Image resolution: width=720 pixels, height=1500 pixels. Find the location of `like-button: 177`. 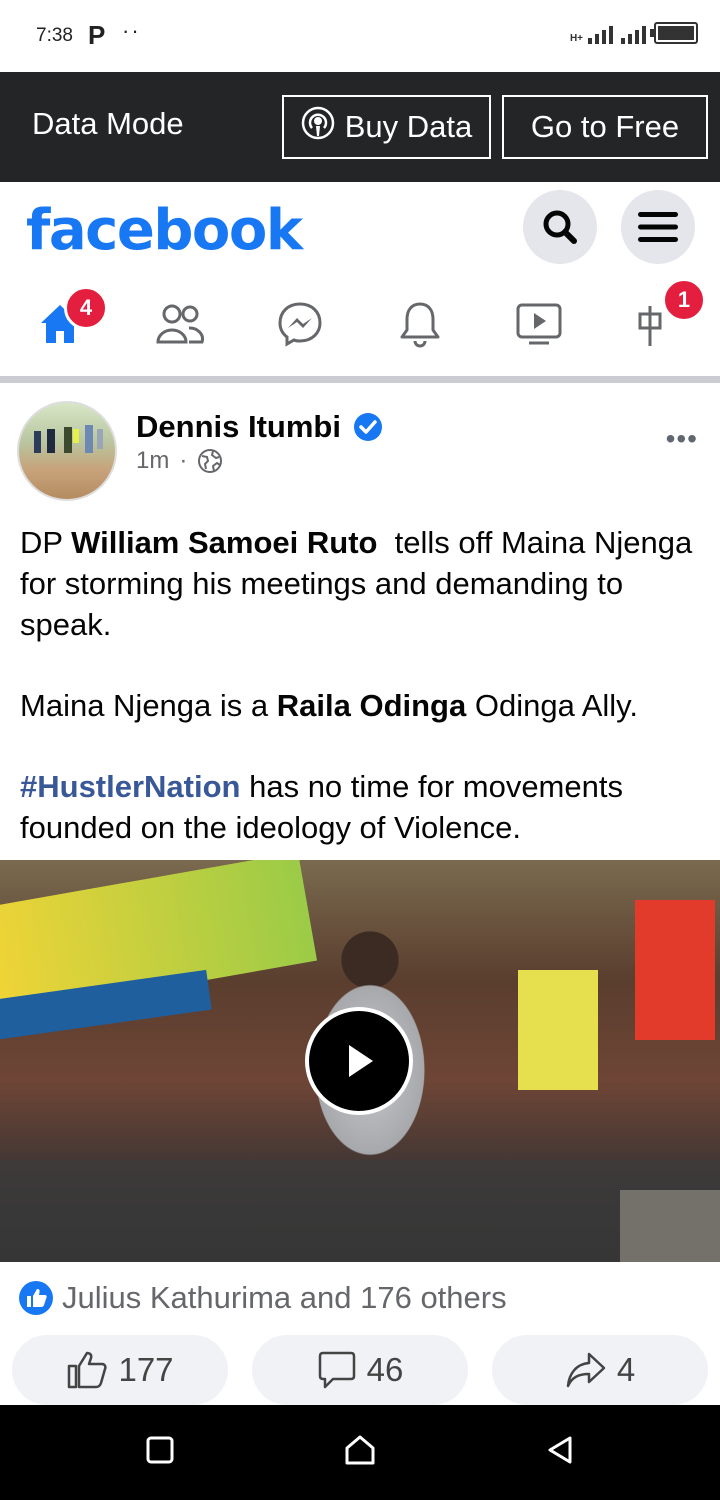

like-button: 177 is located at coordinates (120, 1370).